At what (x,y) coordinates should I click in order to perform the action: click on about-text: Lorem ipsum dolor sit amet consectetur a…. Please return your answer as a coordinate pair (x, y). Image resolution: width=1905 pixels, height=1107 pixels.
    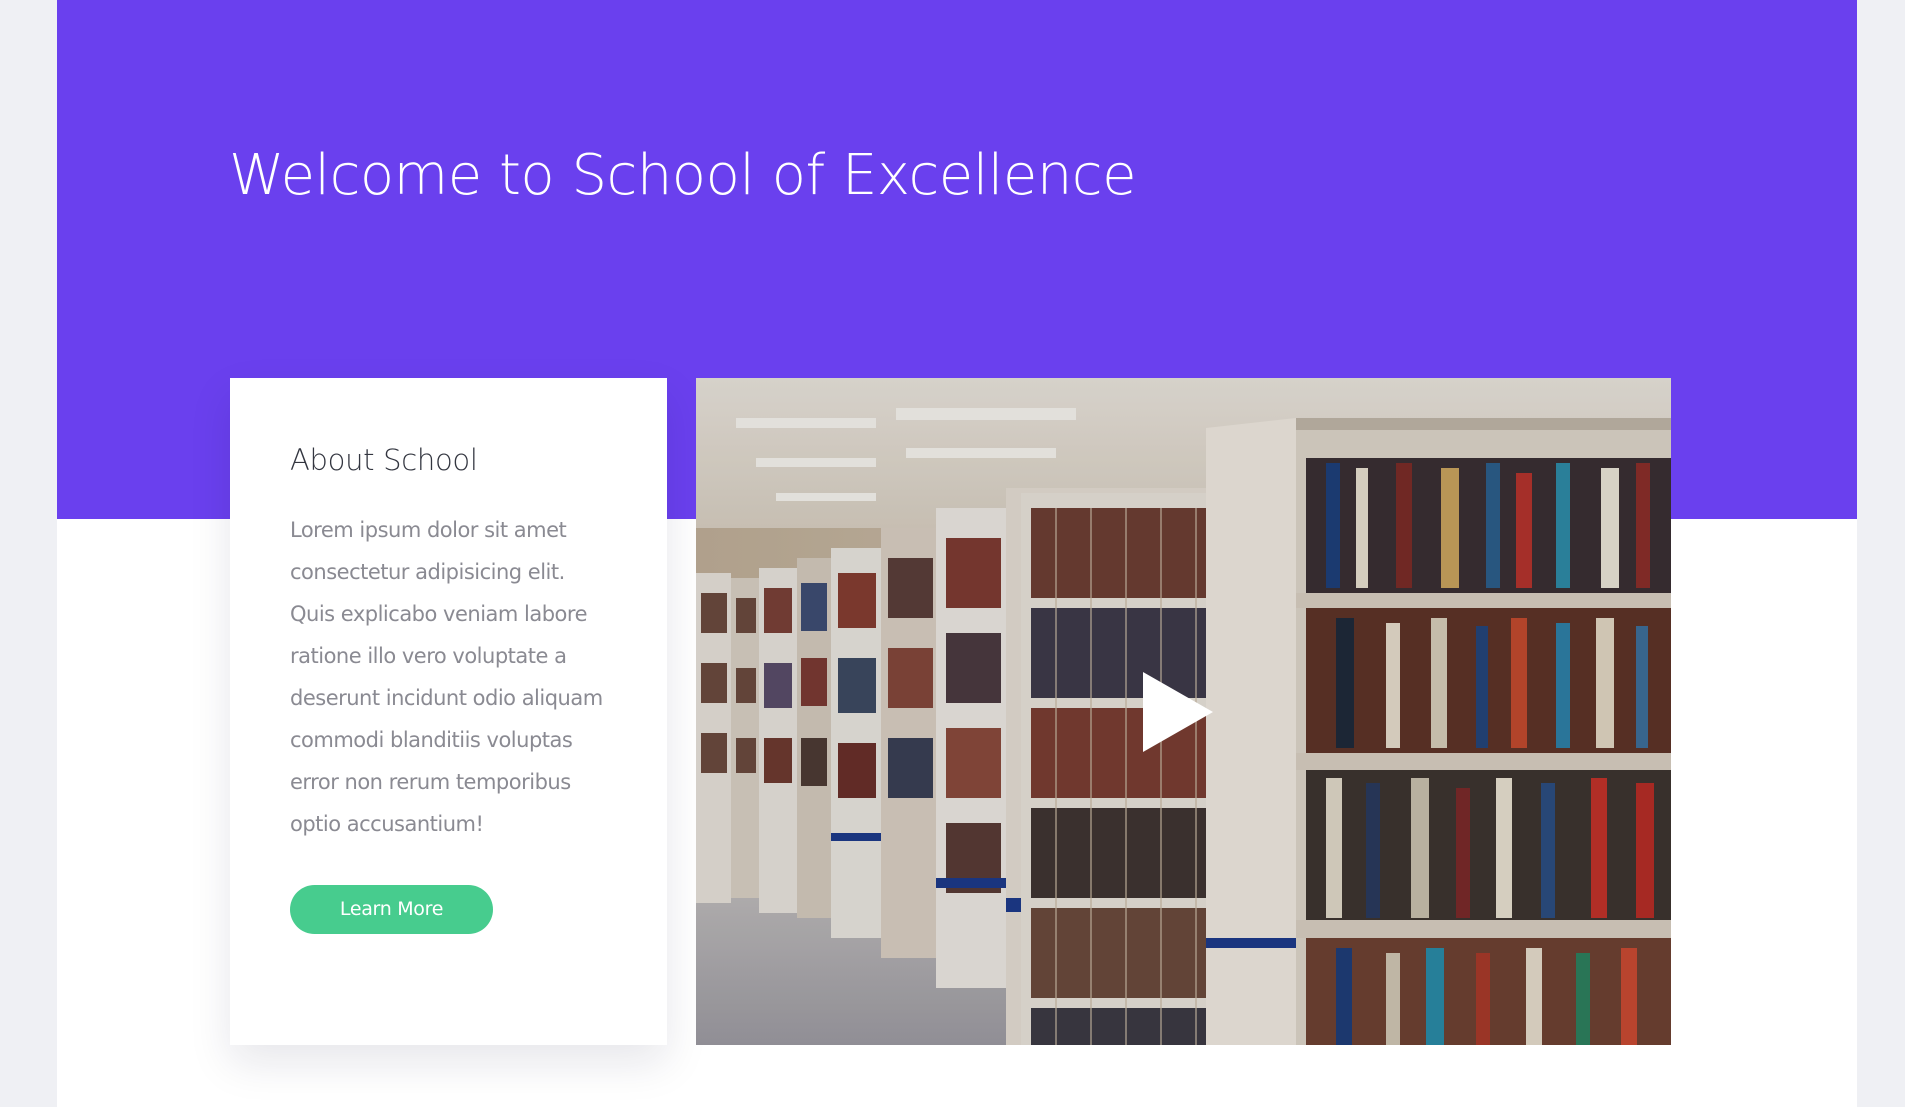
    Looking at the image, I should click on (446, 677).